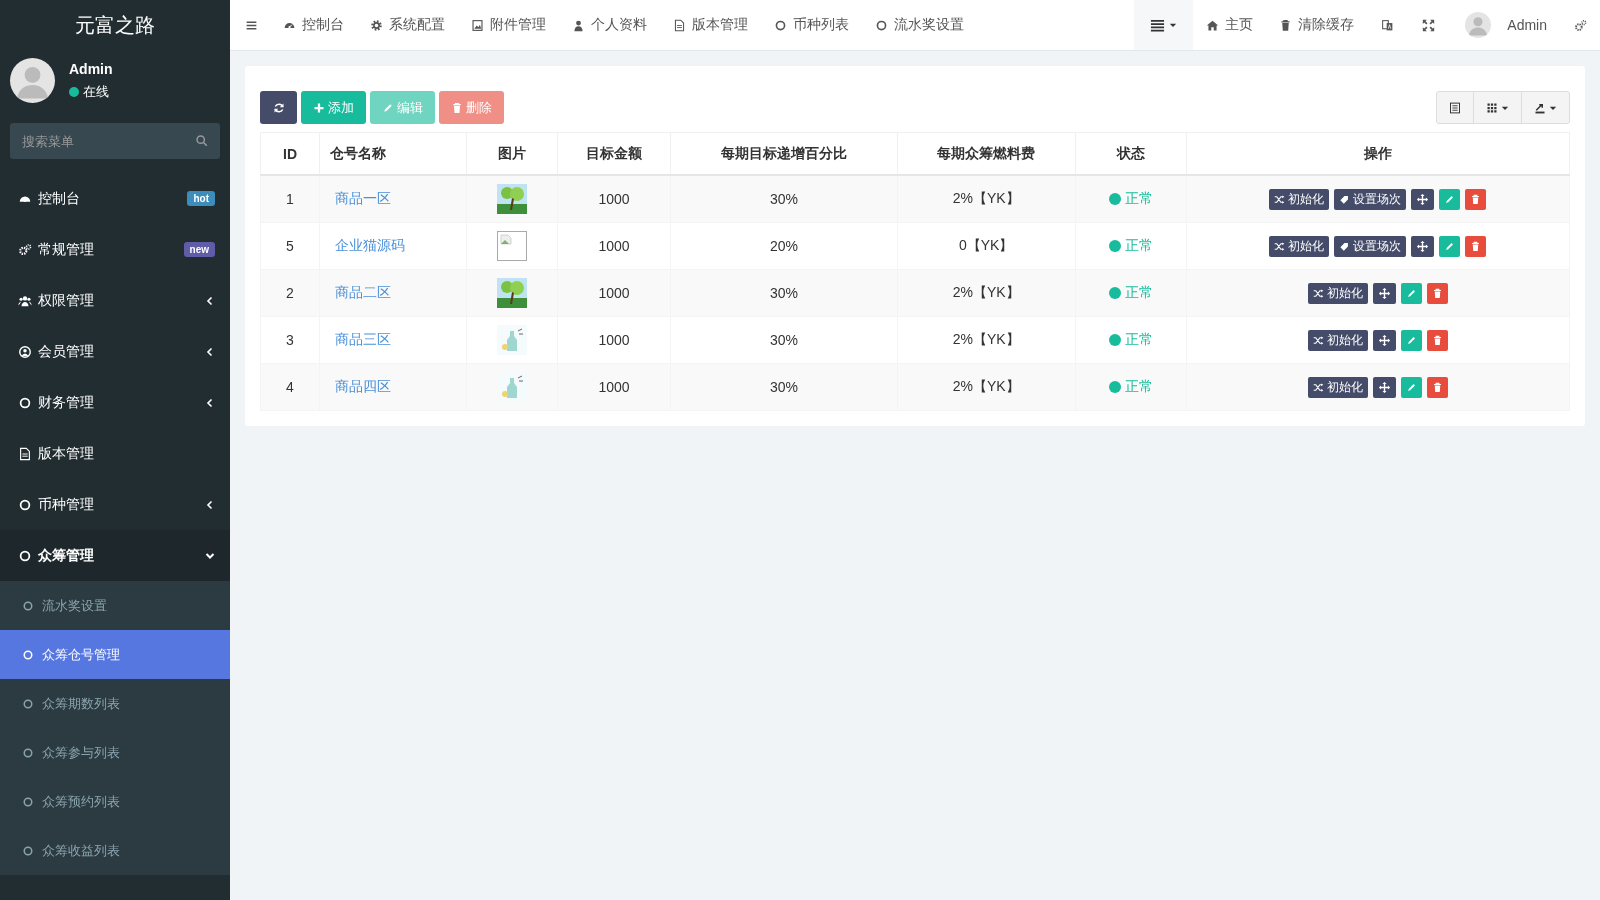 Image resolution: width=1600 pixels, height=900 pixels. What do you see at coordinates (115, 654) in the screenshot?
I see `submenu-item: 众筹仓号管理` at bounding box center [115, 654].